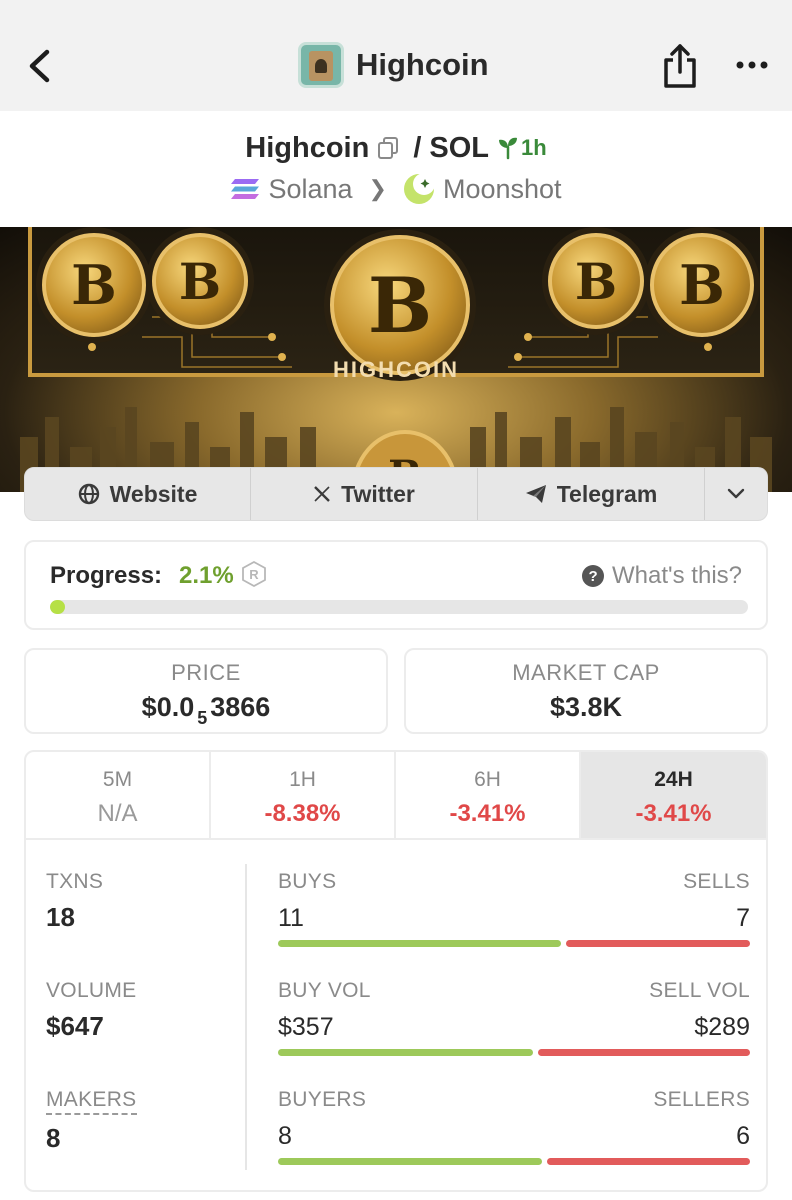  Describe the element at coordinates (658, 943) in the screenshot. I see `sells-bar` at that location.